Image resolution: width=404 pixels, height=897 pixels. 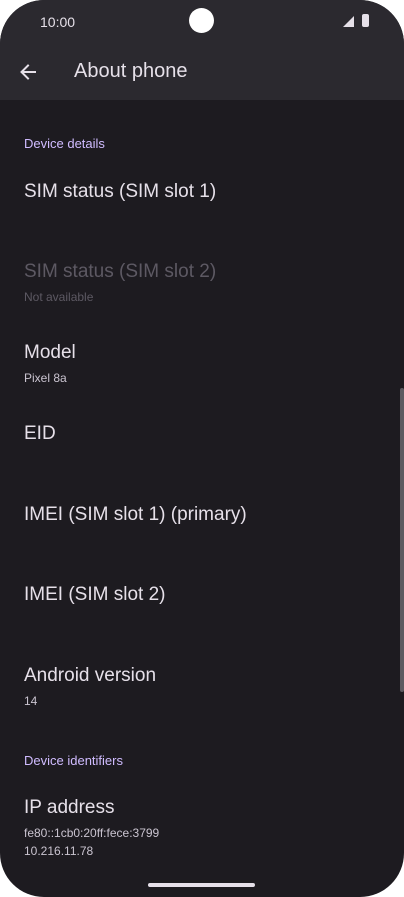 I want to click on pref-sim-status-slot-1: SIM status (SIM slot 1), so click(x=198, y=205).